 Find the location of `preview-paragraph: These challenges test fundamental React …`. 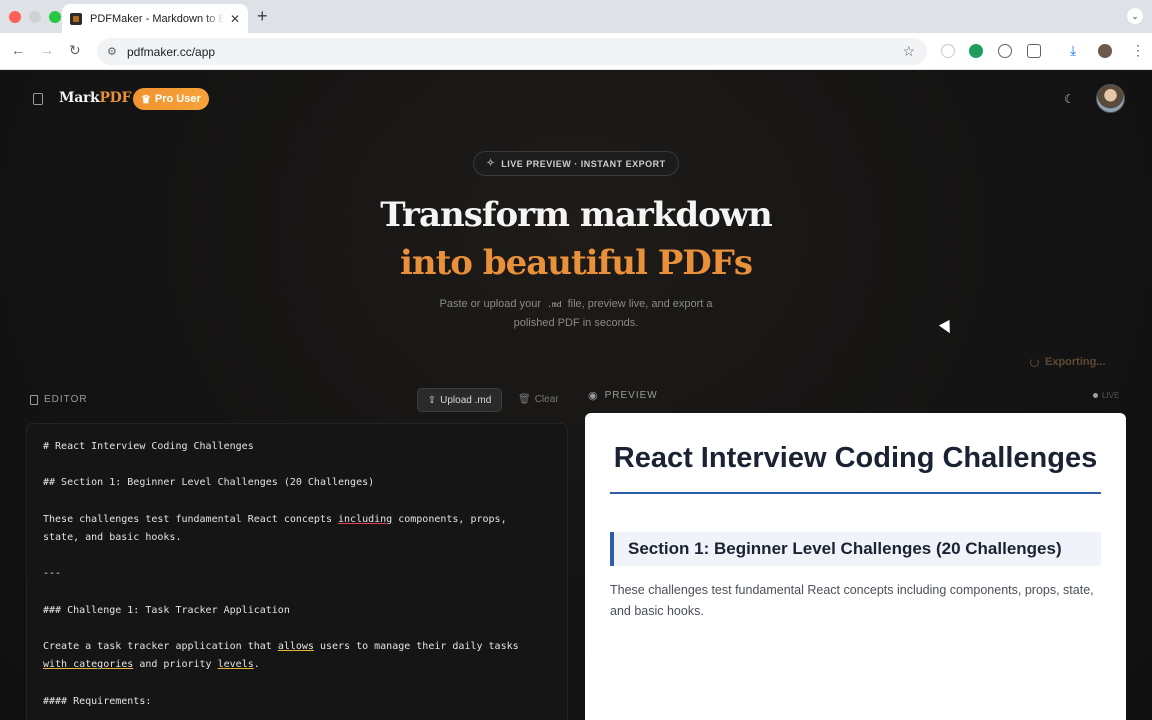

preview-paragraph: These challenges test fundamental React … is located at coordinates (852, 600).